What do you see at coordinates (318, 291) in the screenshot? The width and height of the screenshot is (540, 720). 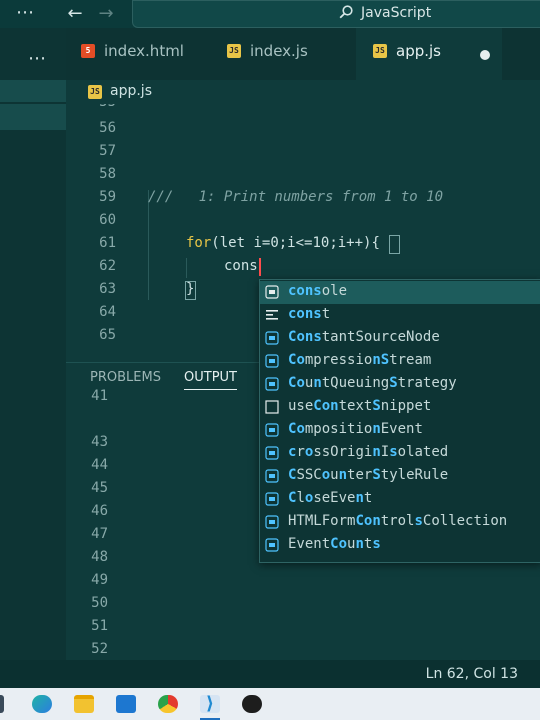 I see `suggestion-label: console` at bounding box center [318, 291].